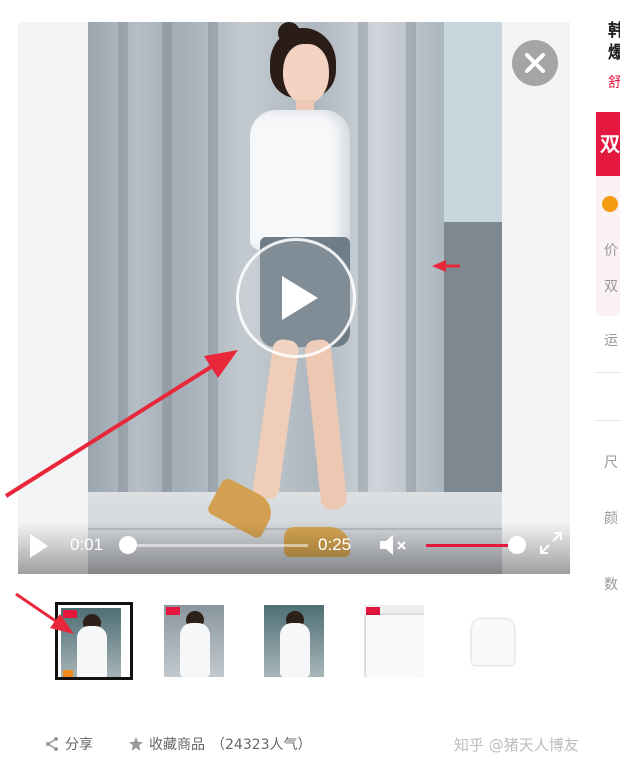  I want to click on favorite-button: 收藏商品 （24323人气）, so click(220, 744).